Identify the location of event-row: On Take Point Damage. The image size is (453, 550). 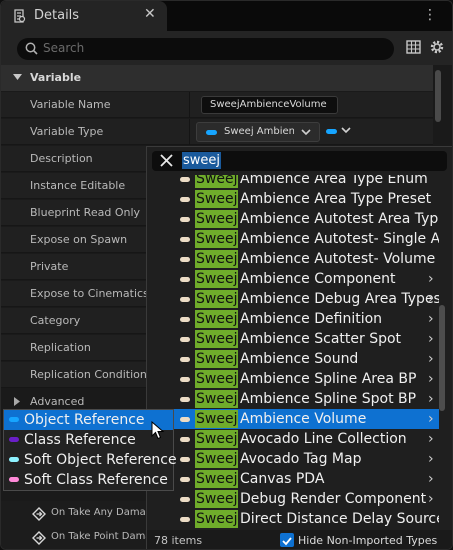
(82, 537).